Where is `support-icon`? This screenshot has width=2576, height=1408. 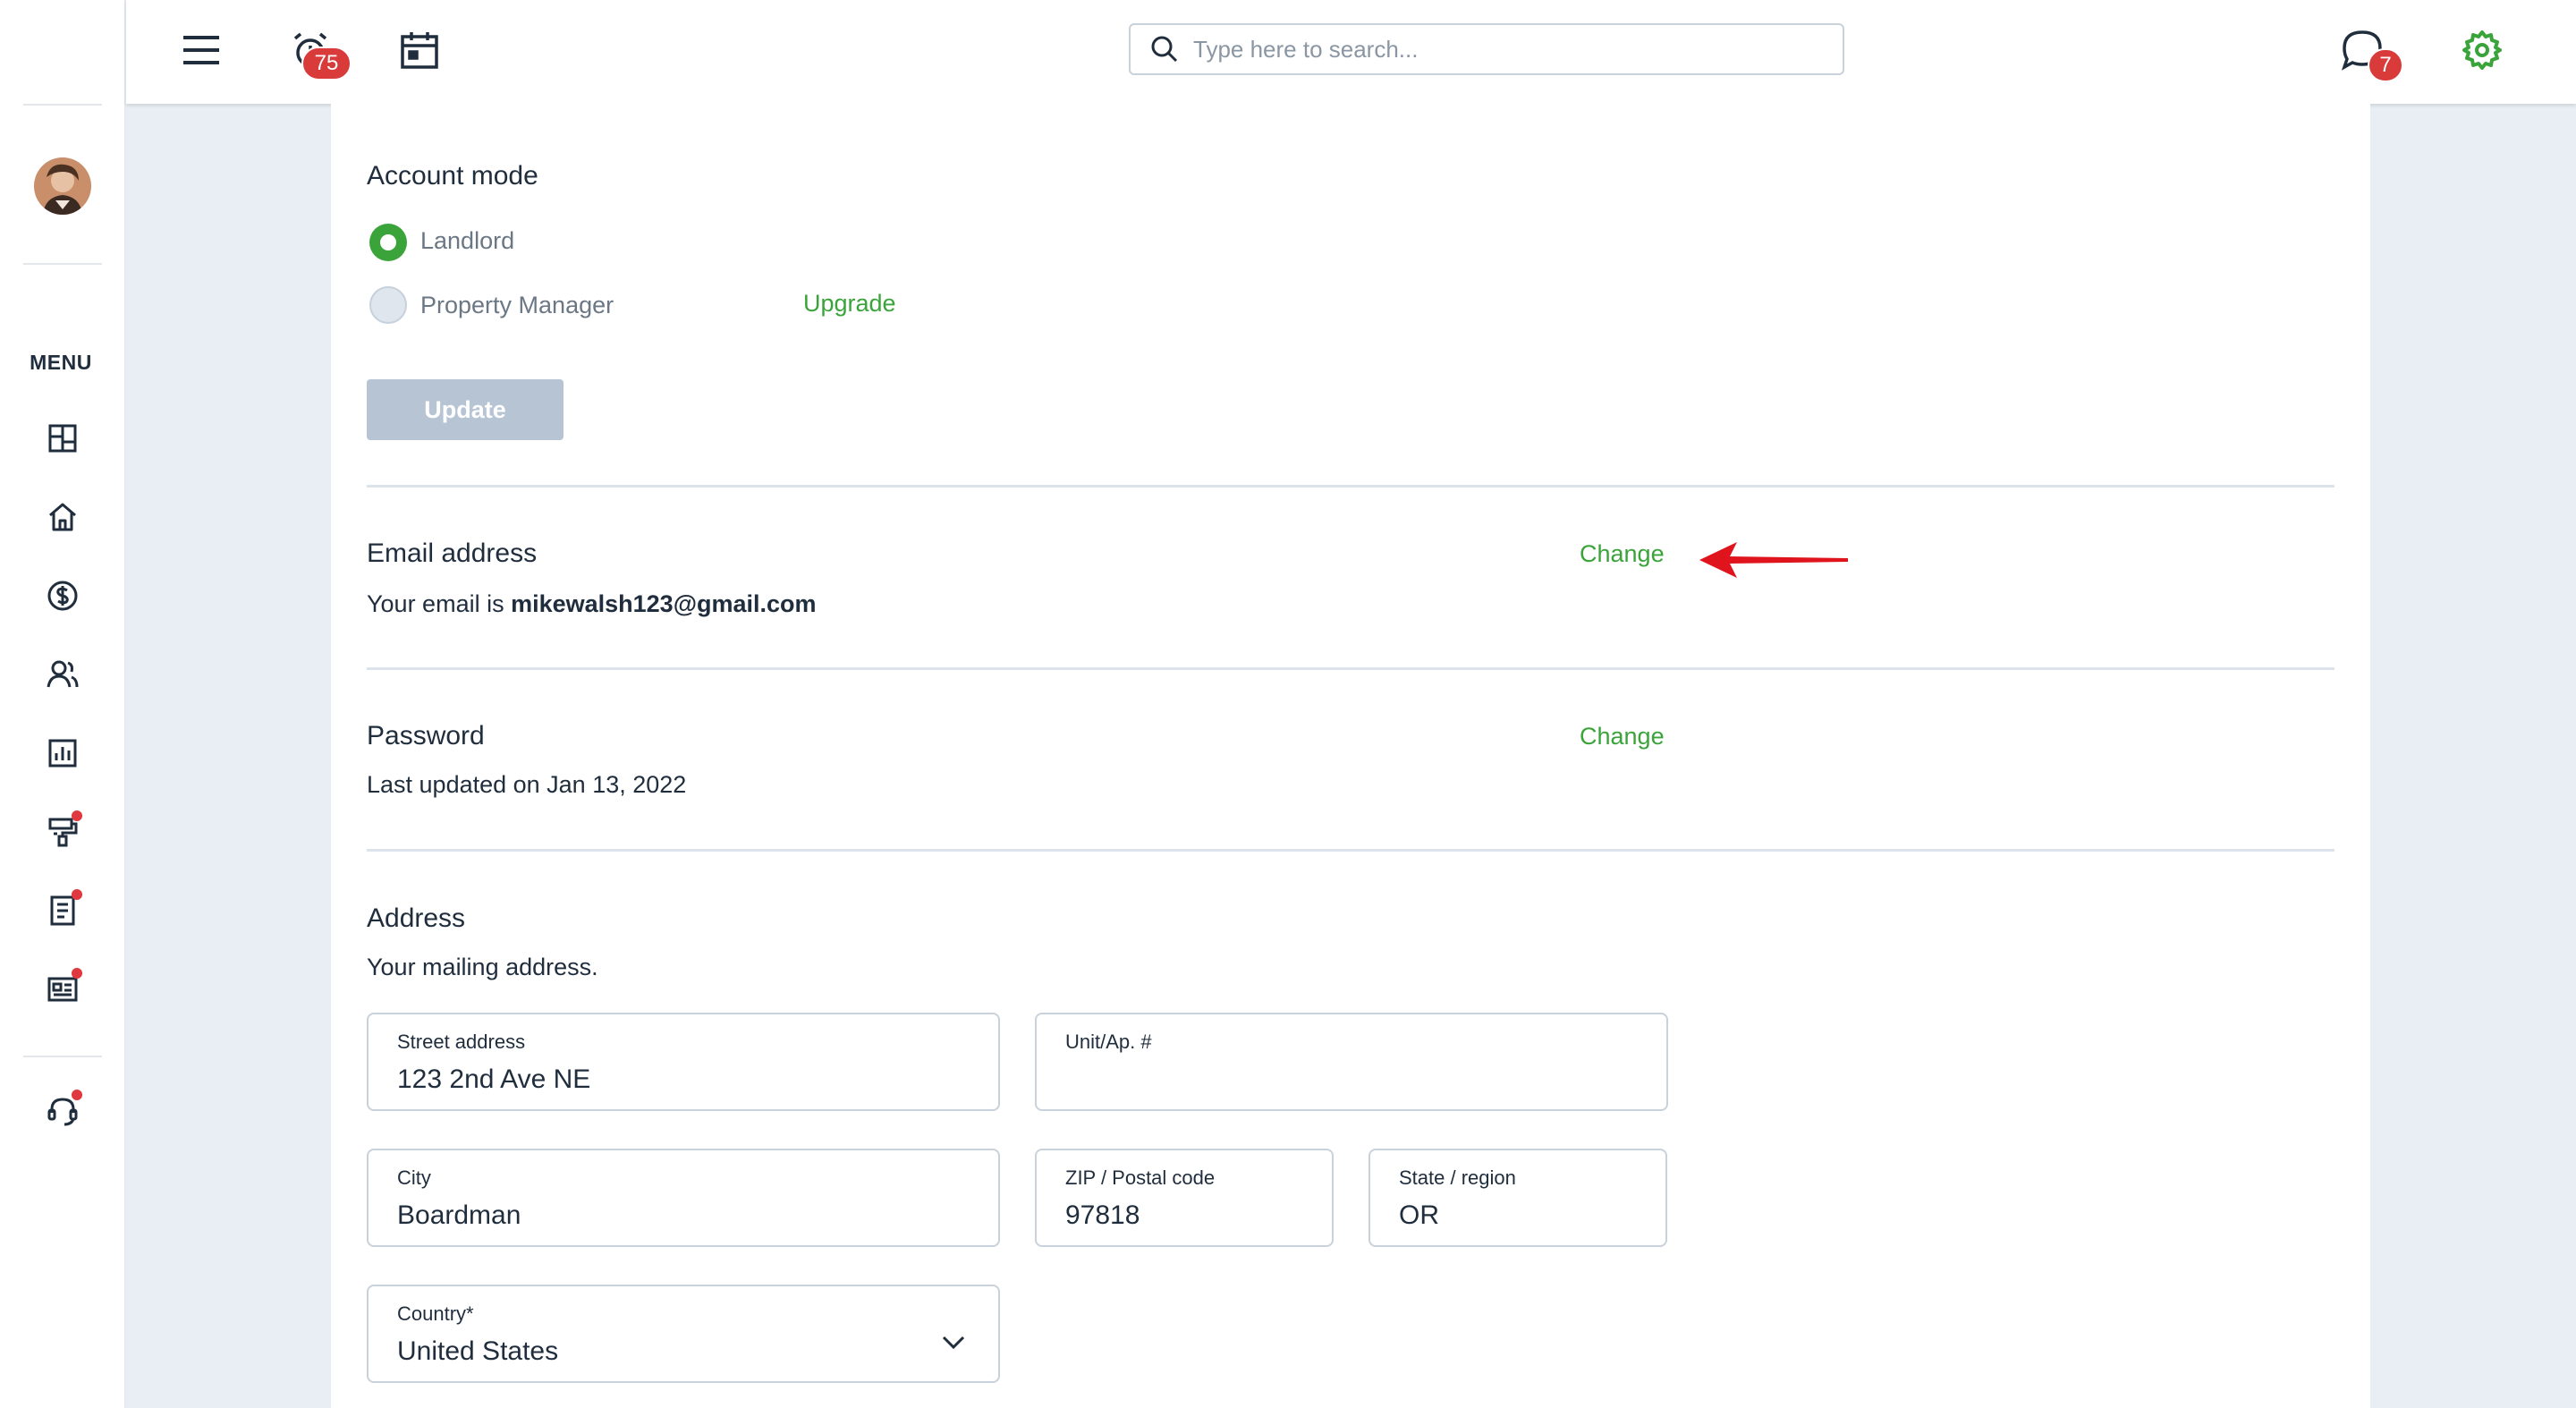
support-icon is located at coordinates (62, 1111).